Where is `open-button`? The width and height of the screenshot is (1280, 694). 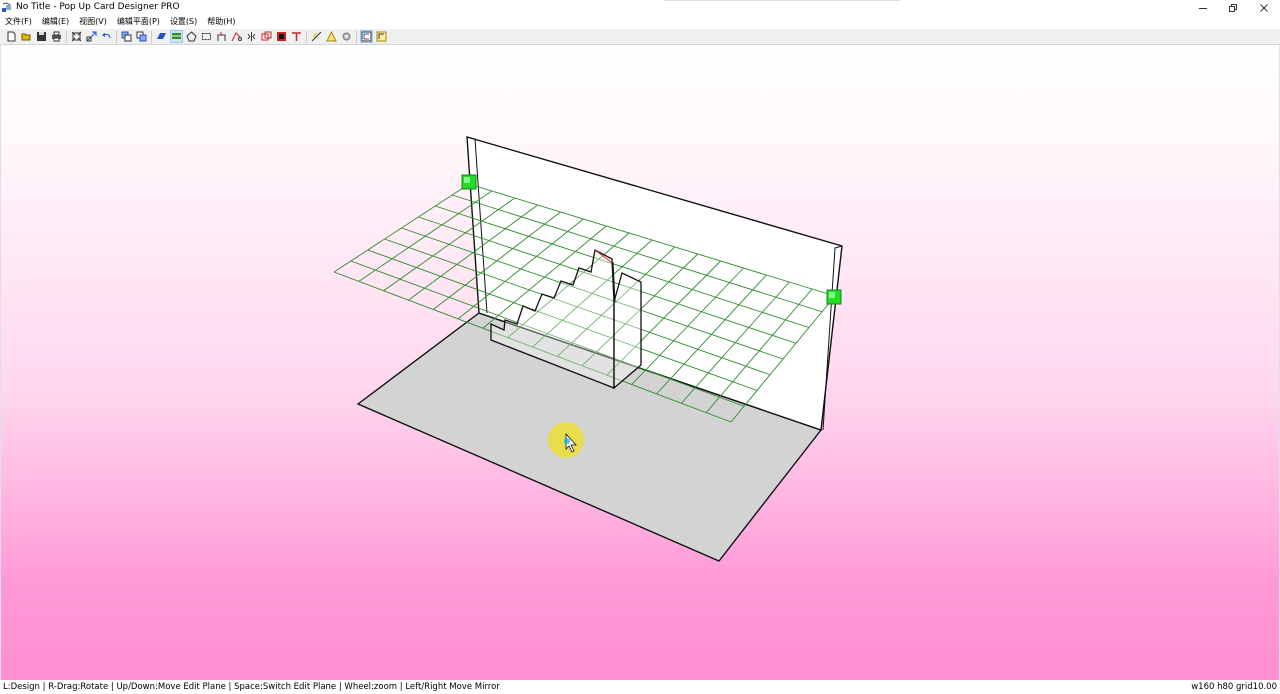
open-button is located at coordinates (26, 36).